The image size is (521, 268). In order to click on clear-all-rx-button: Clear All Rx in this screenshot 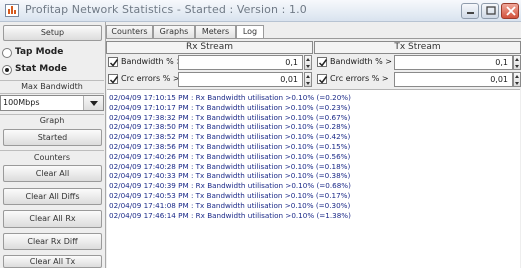, I will do `click(52, 219)`.